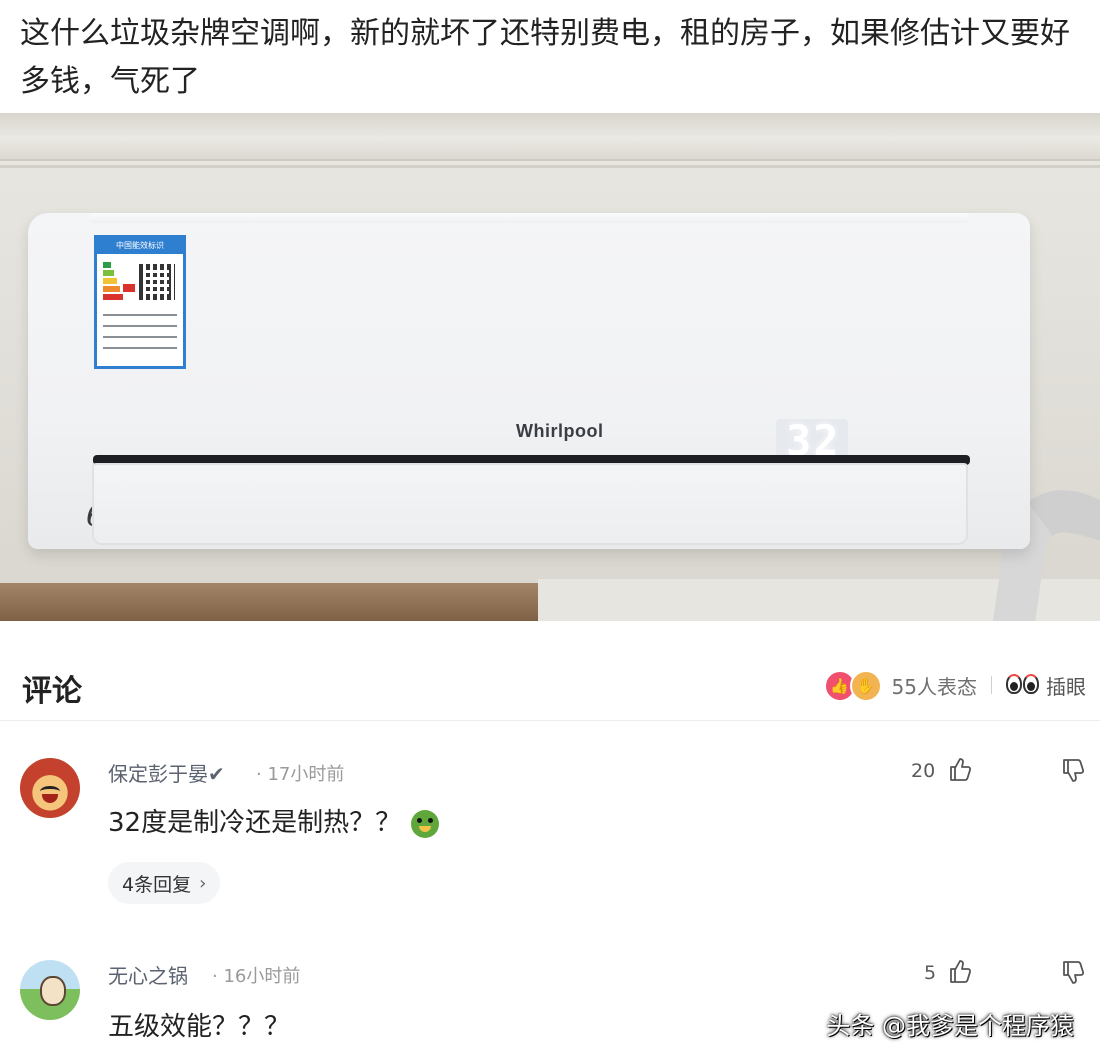  Describe the element at coordinates (1066, 685) in the screenshot. I see `eyes-label: 插眼` at that location.